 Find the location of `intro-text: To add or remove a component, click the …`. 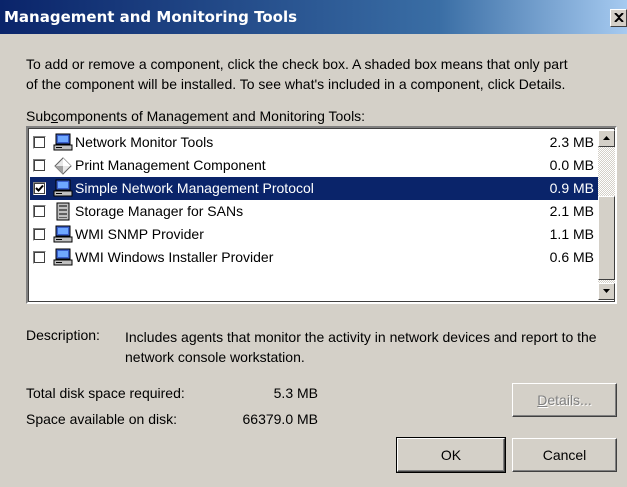

intro-text: To add or remove a component, click the … is located at coordinates (297, 74).